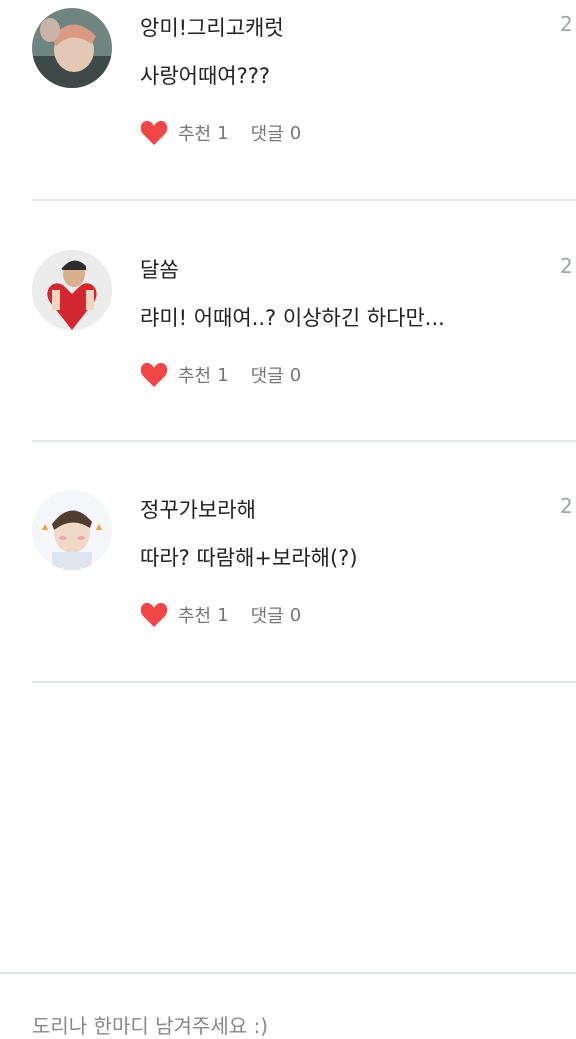 The height and width of the screenshot is (1039, 576). I want to click on comment-username: 정꾸가보라해, so click(198, 509).